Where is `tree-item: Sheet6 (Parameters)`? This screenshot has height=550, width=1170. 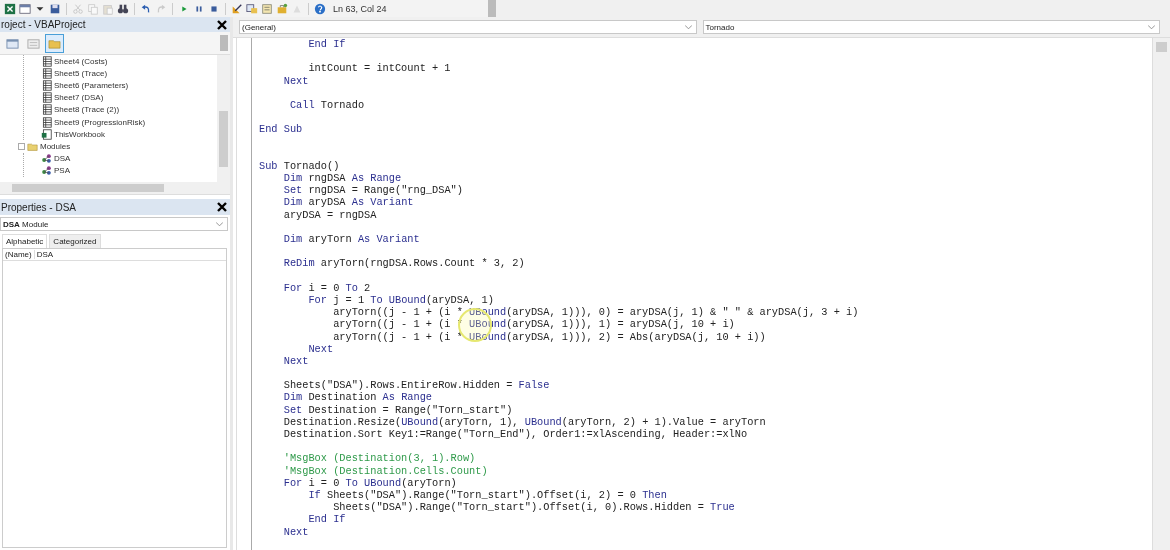 tree-item: Sheet6 (Parameters) is located at coordinates (91, 85).